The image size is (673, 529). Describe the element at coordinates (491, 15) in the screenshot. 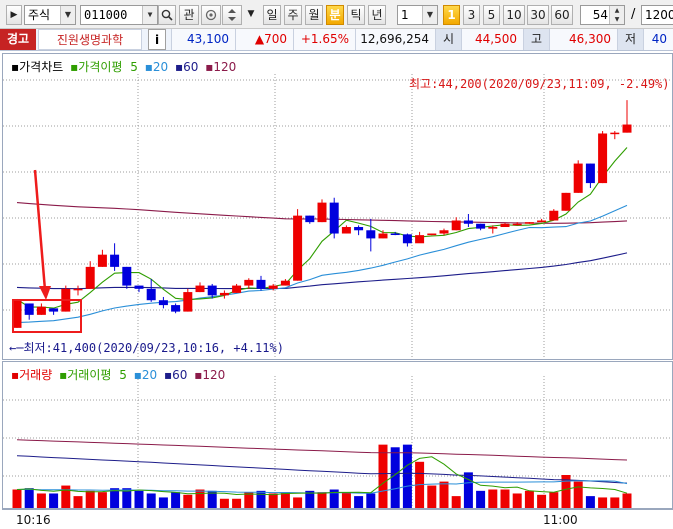

I see `preset-5-button: 5` at that location.